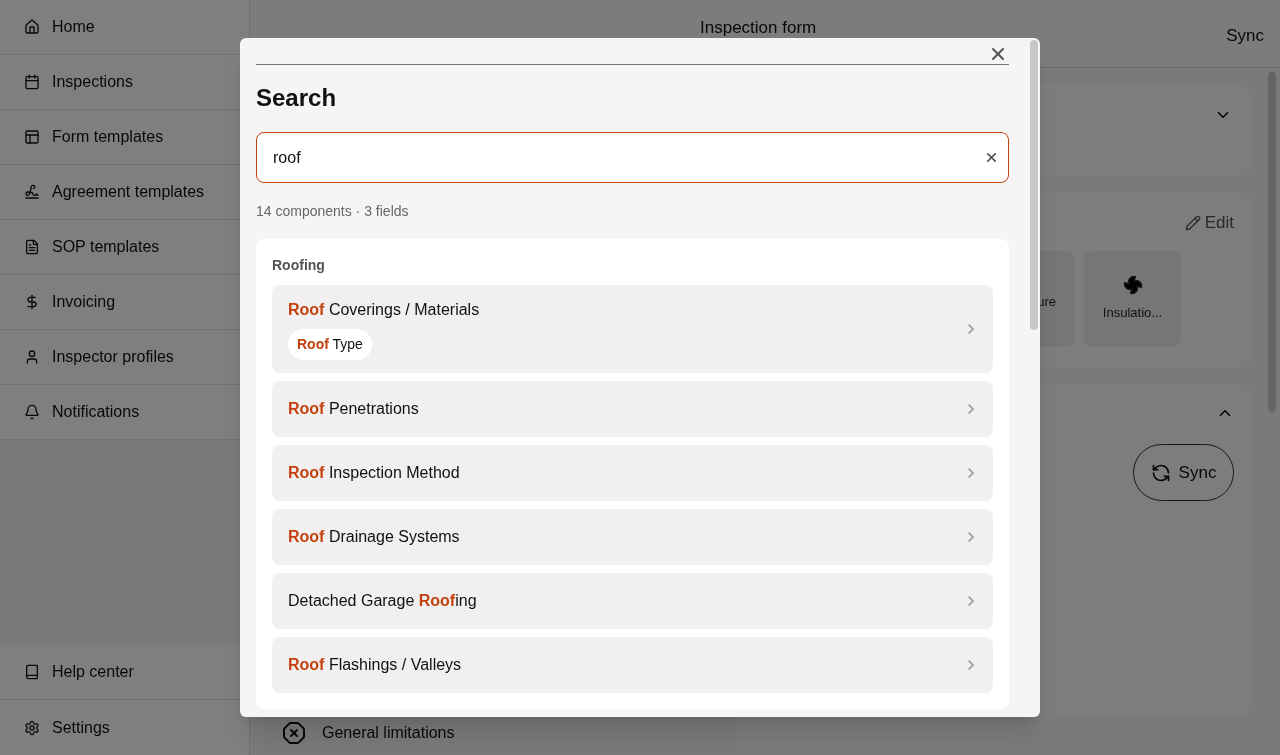 The height and width of the screenshot is (755, 1280). What do you see at coordinates (758, 27) in the screenshot?
I see `page-title: Inspection form` at bounding box center [758, 27].